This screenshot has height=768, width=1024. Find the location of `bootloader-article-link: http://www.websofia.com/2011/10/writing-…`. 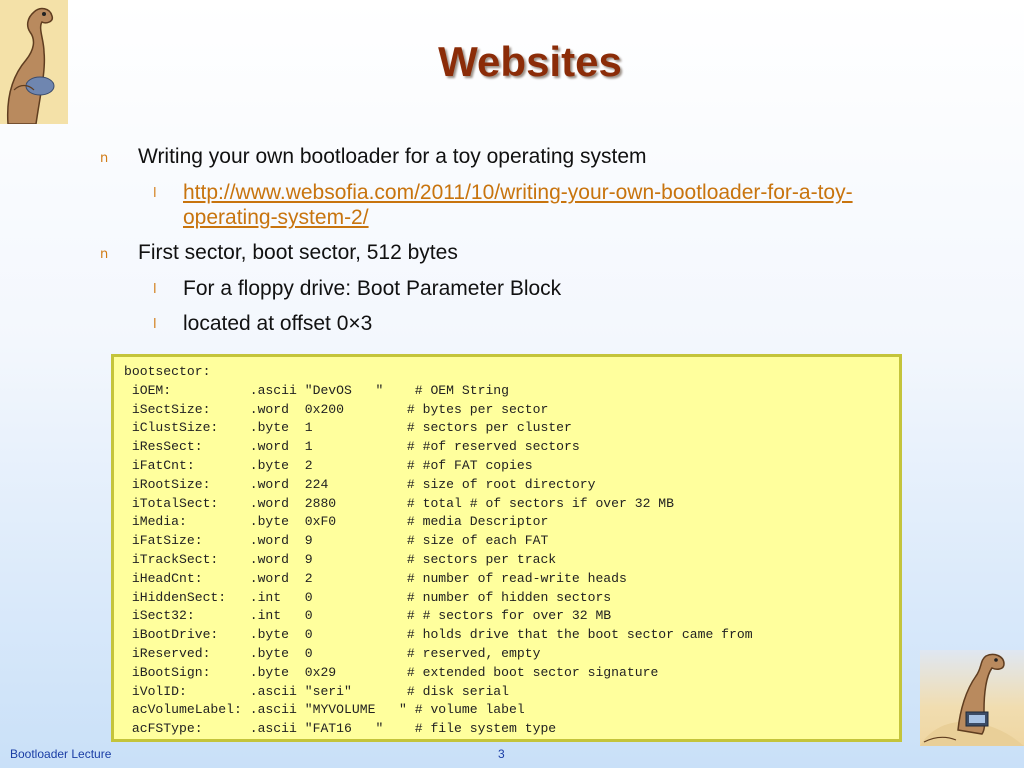

bootloader-article-link: http://www.websofia.com/2011/10/writing-… is located at coordinates (518, 205).